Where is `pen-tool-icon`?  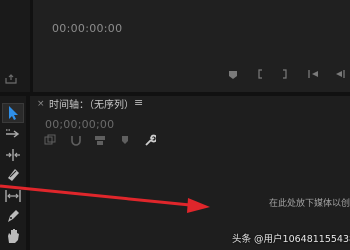
pen-tool-icon is located at coordinates (13, 216).